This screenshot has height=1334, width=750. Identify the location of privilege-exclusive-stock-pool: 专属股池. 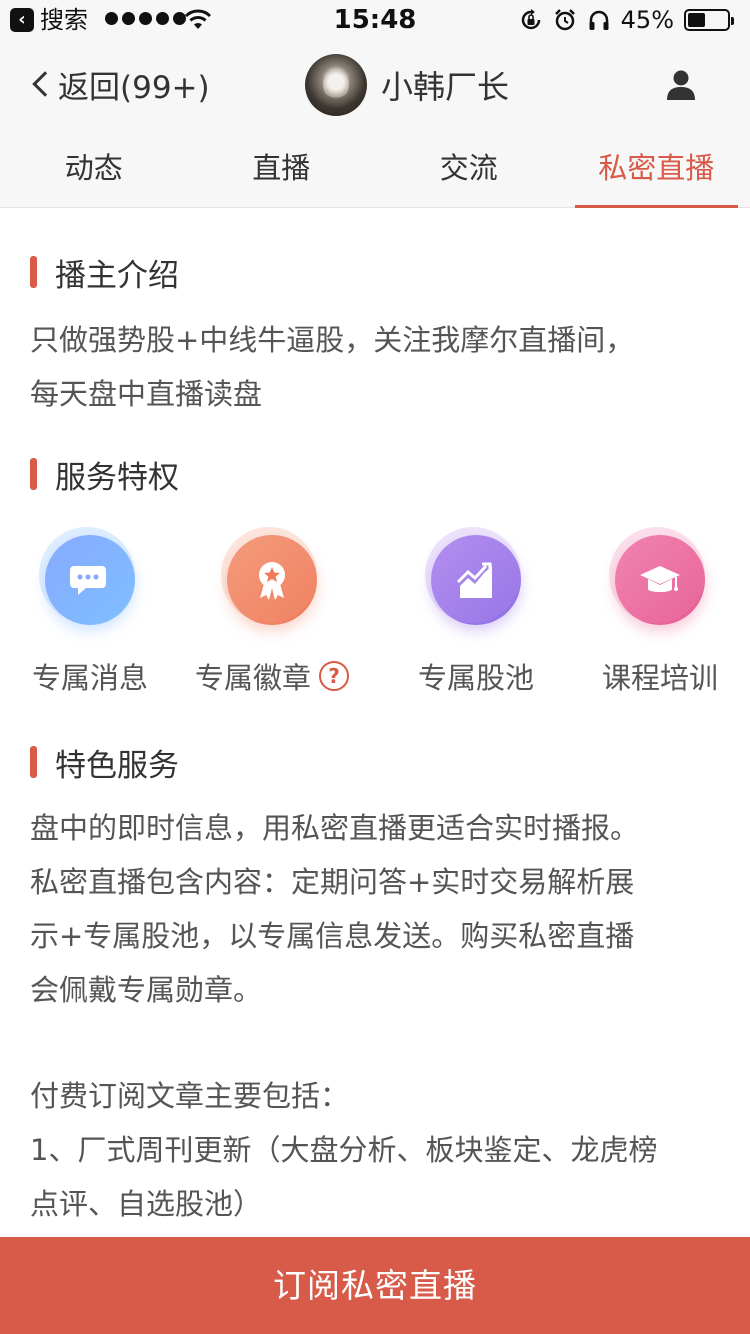
(476, 612).